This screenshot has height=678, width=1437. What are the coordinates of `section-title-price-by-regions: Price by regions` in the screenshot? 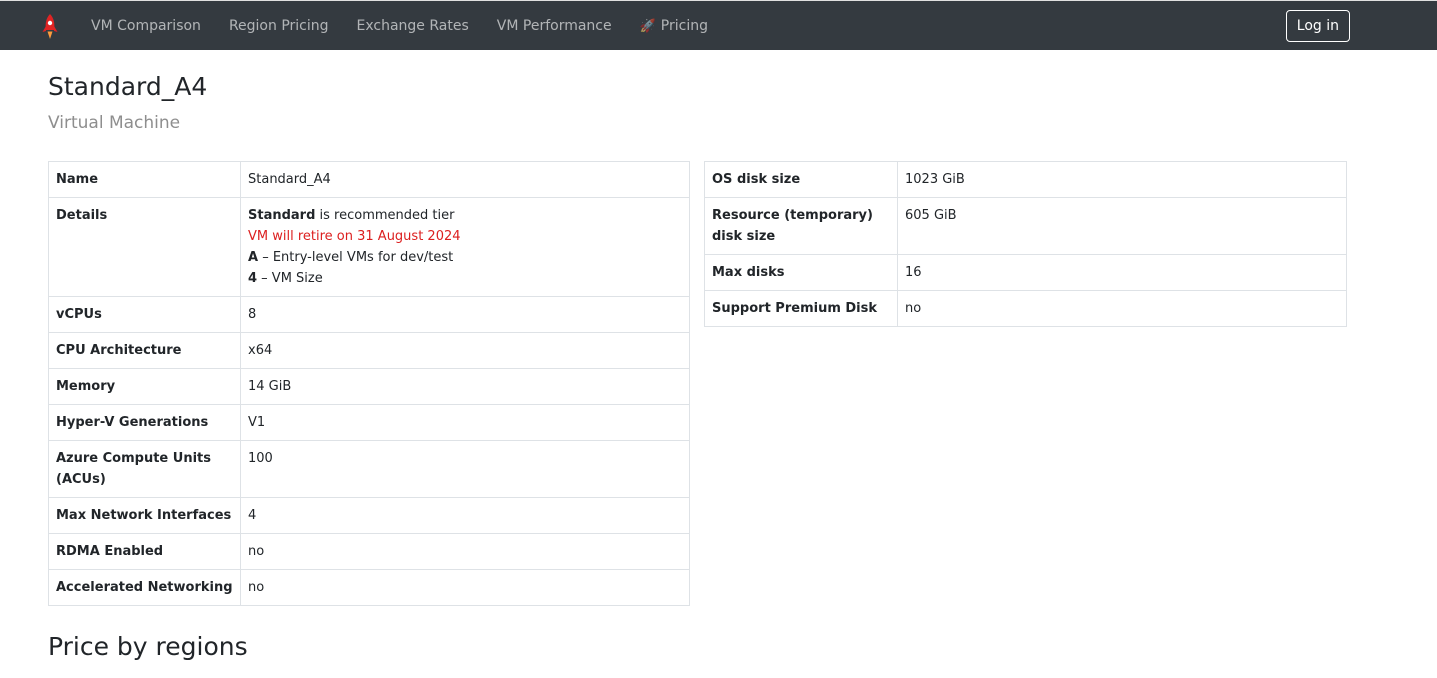 It's located at (148, 646).